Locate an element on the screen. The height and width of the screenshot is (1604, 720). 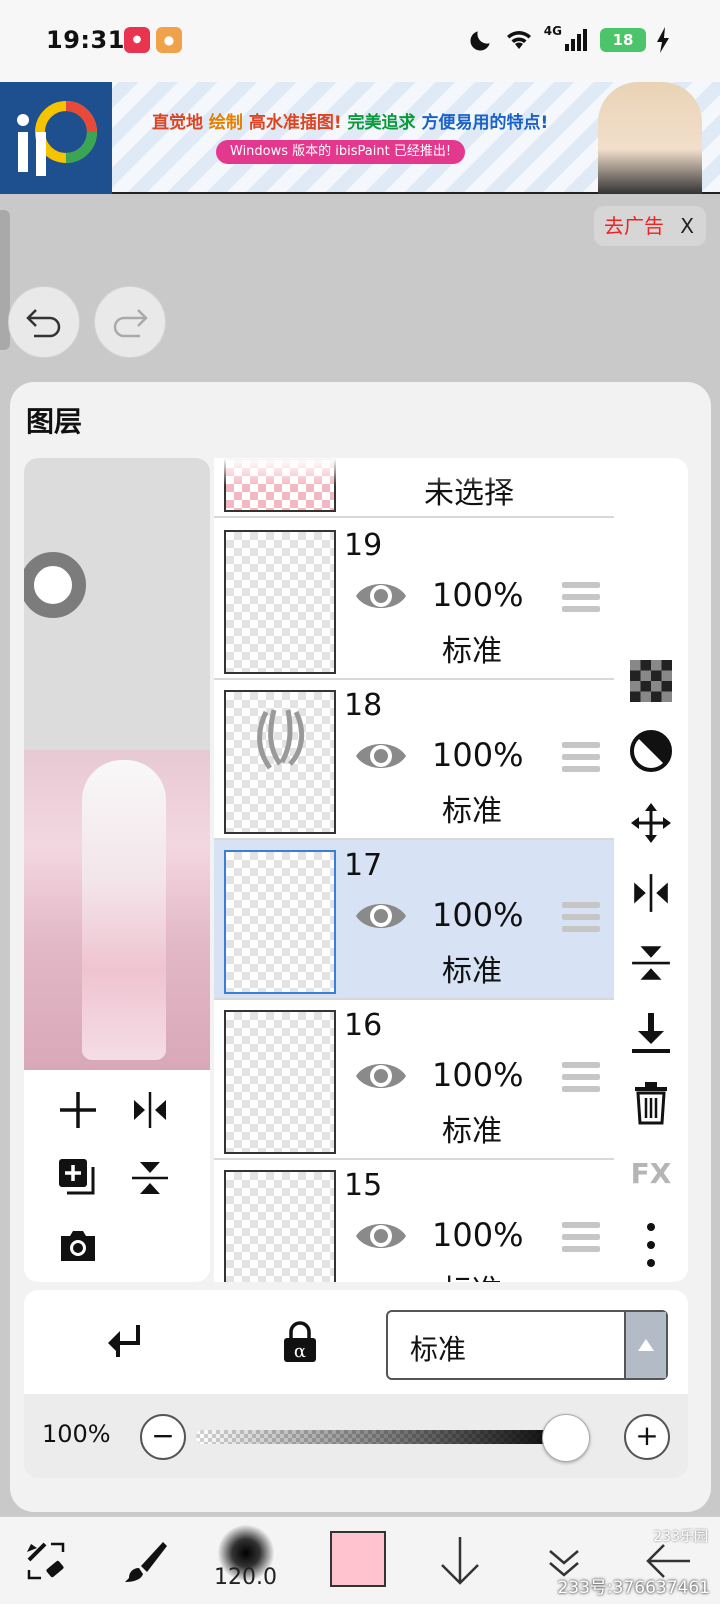
layer-row: 16 100% 标准 is located at coordinates (414, 1080).